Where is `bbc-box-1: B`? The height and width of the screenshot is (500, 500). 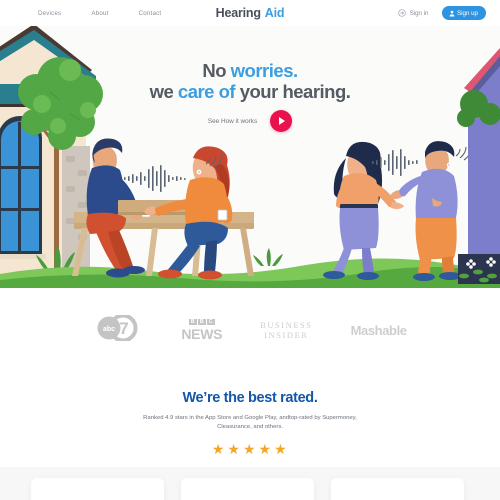
bbc-box-1: B is located at coordinates (193, 321).